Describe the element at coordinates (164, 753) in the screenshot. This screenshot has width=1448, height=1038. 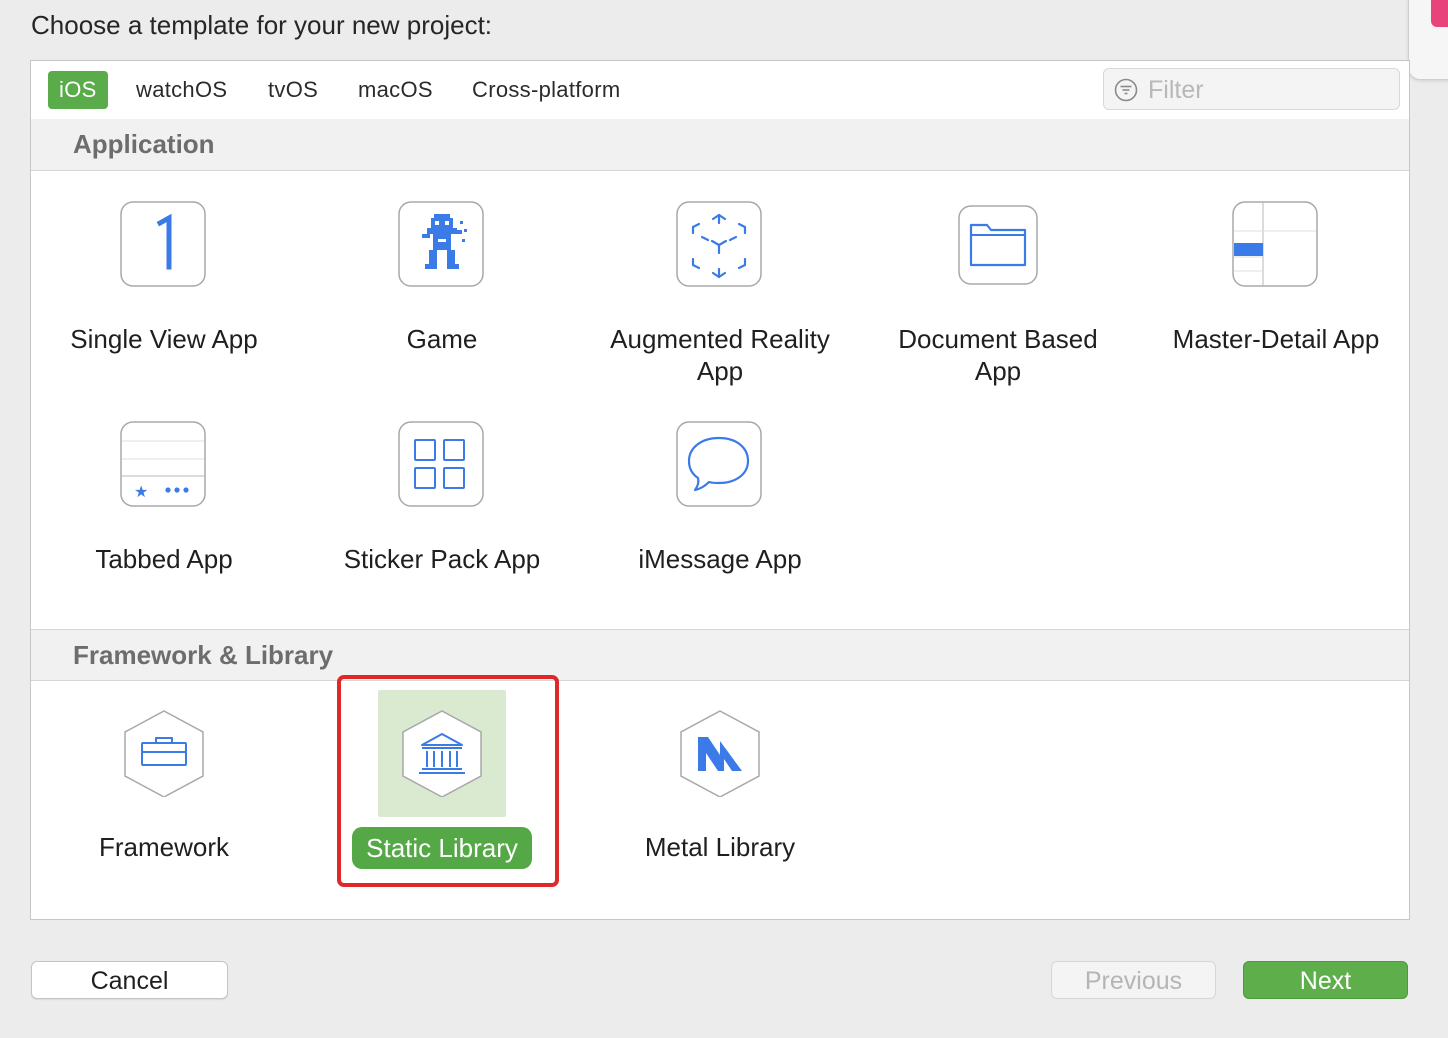
I see `toolbox-icon` at that location.